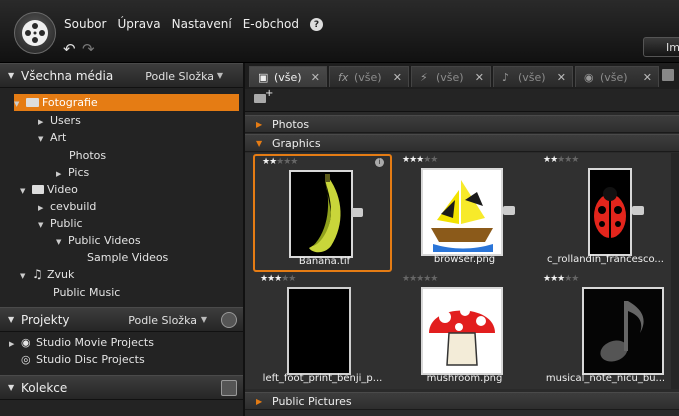 This screenshot has width=679, height=416. Describe the element at coordinates (67, 206) in the screenshot. I see `tree-item-cevbuild: ▶ cevbuild` at that location.